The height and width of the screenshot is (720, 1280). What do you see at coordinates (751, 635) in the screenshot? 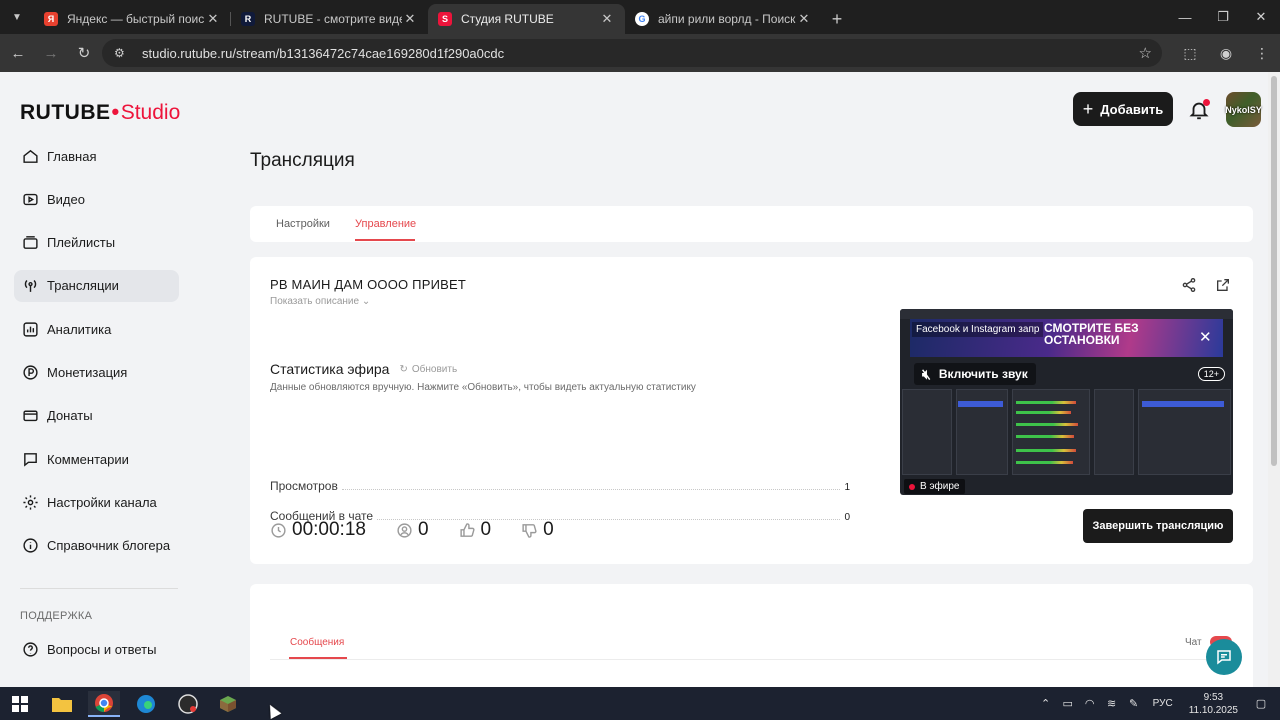
I see `chat-card: Сообщения Чат` at bounding box center [751, 635].